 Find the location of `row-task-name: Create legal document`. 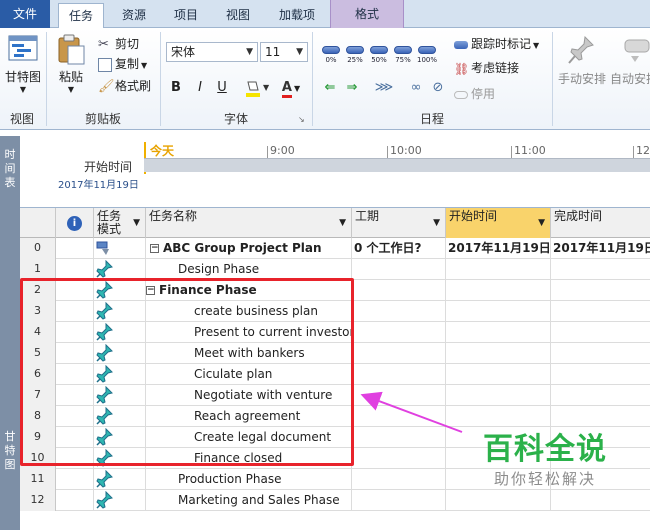

row-task-name: Create legal document is located at coordinates (249, 437).